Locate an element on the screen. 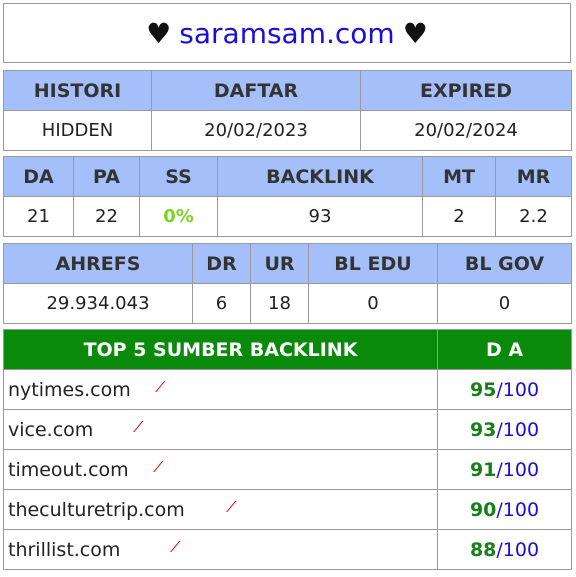 Image resolution: width=576 pixels, height=577 pixels. table-row: nytimes.com ⁄ 95/100 is located at coordinates (287, 389).